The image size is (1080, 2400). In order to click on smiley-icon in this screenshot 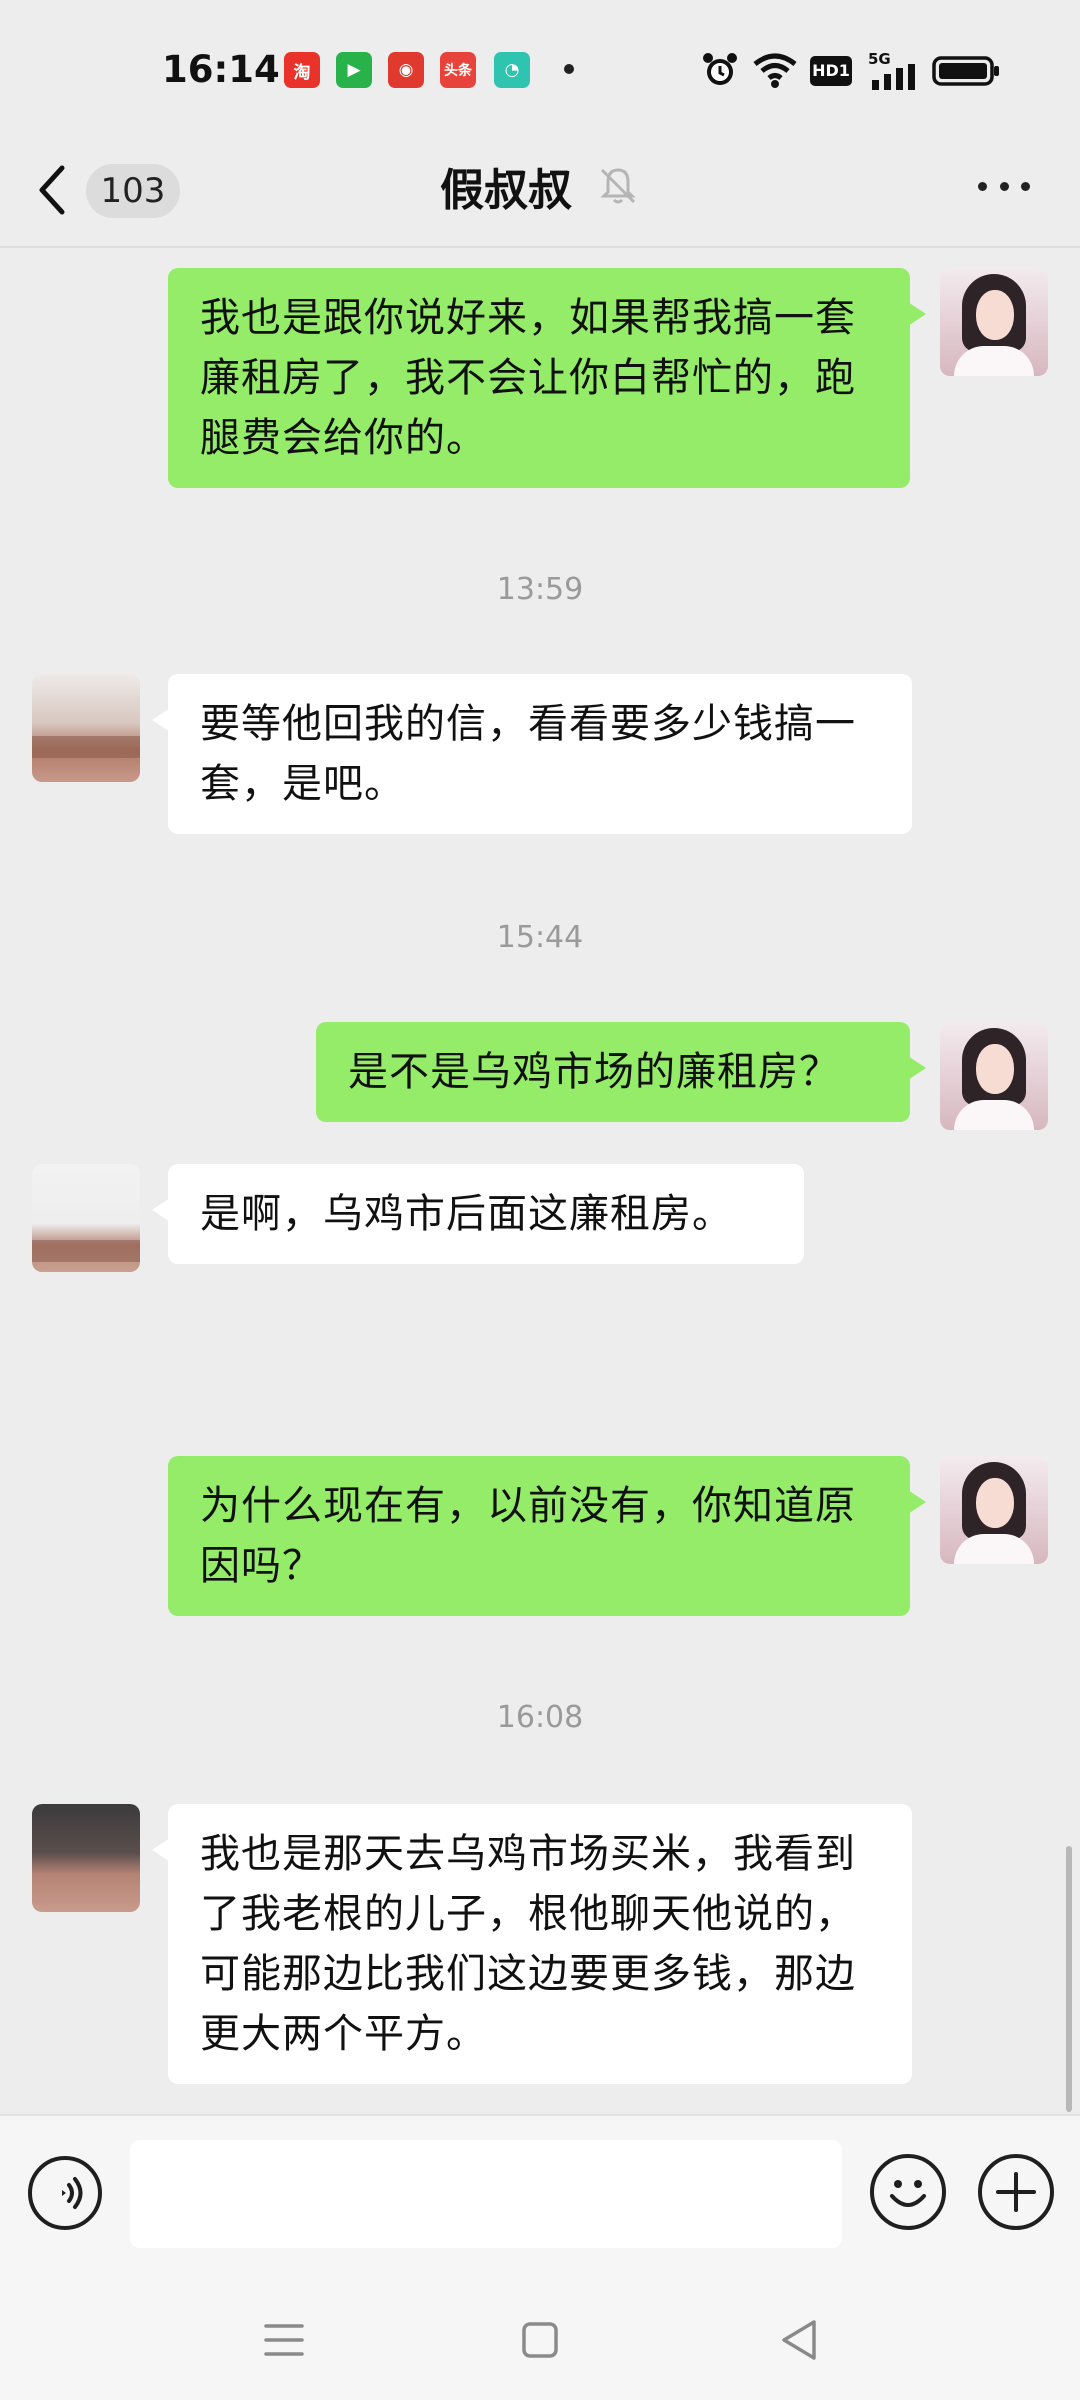, I will do `click(908, 2193)`.